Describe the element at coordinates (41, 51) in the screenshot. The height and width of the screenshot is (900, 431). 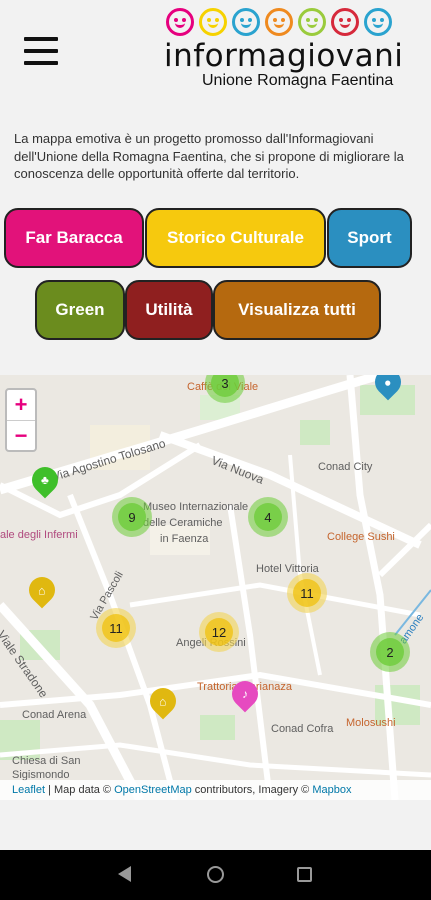
I see `menu-icon` at that location.